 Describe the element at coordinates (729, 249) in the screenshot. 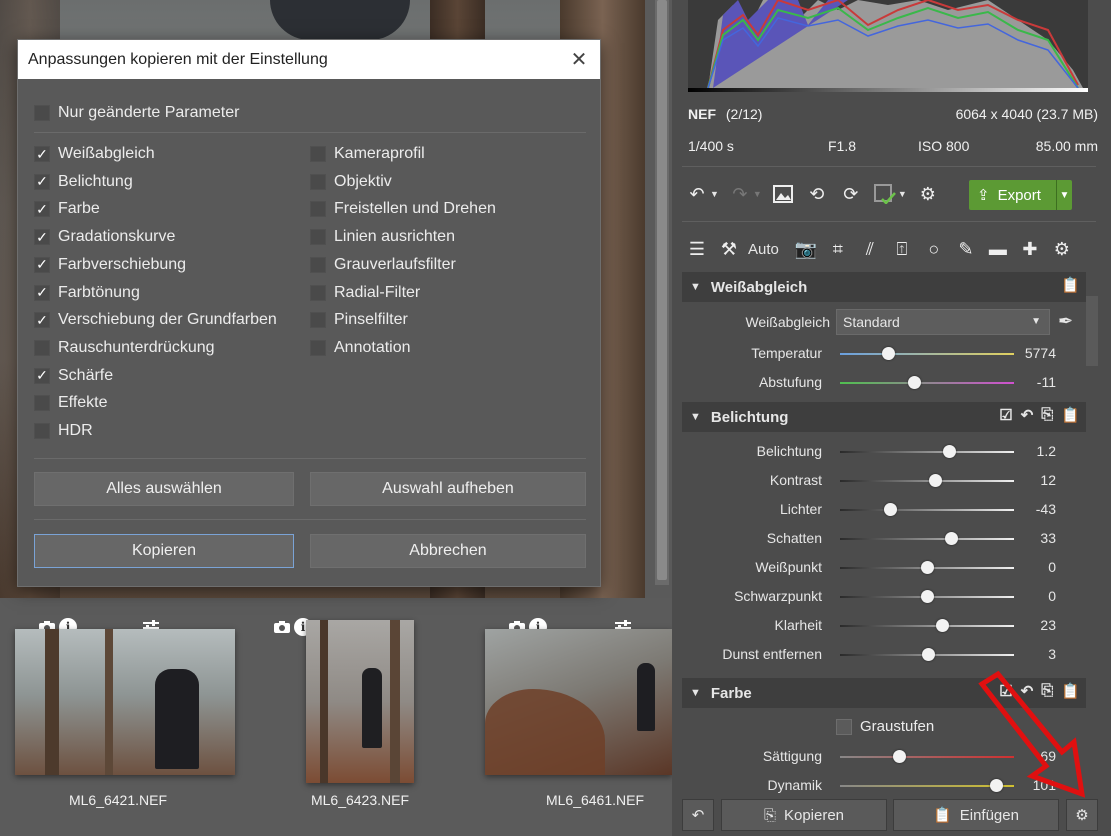

I see `magic-wand-icon: ⚒` at that location.